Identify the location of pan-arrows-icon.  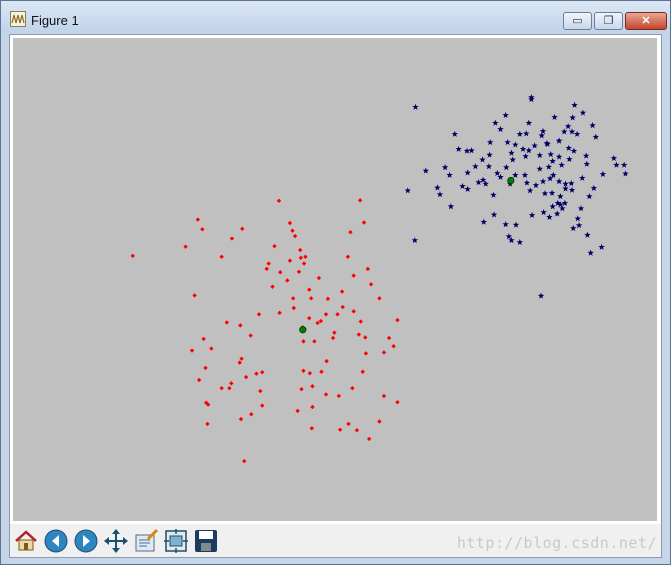
(116, 541).